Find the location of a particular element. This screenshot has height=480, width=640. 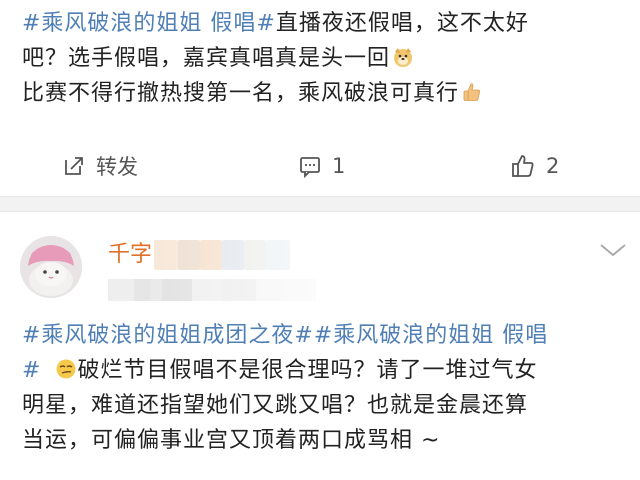

like-button: 2 is located at coordinates (534, 166).